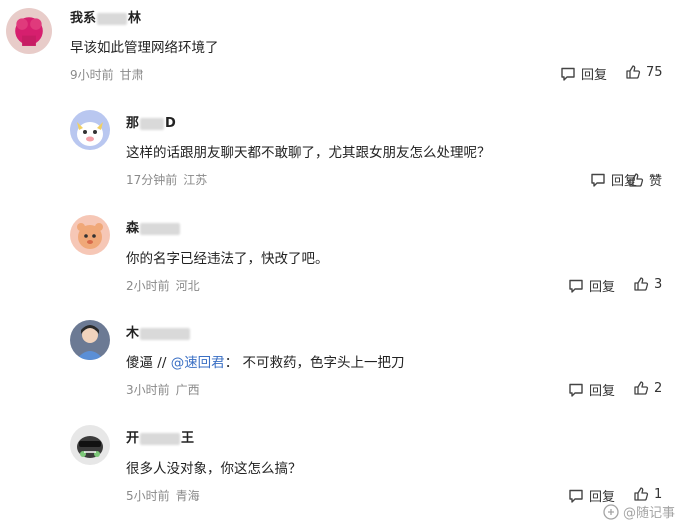 The image size is (683, 525). What do you see at coordinates (148, 390) in the screenshot?
I see `comment-time: 3小时前` at bounding box center [148, 390].